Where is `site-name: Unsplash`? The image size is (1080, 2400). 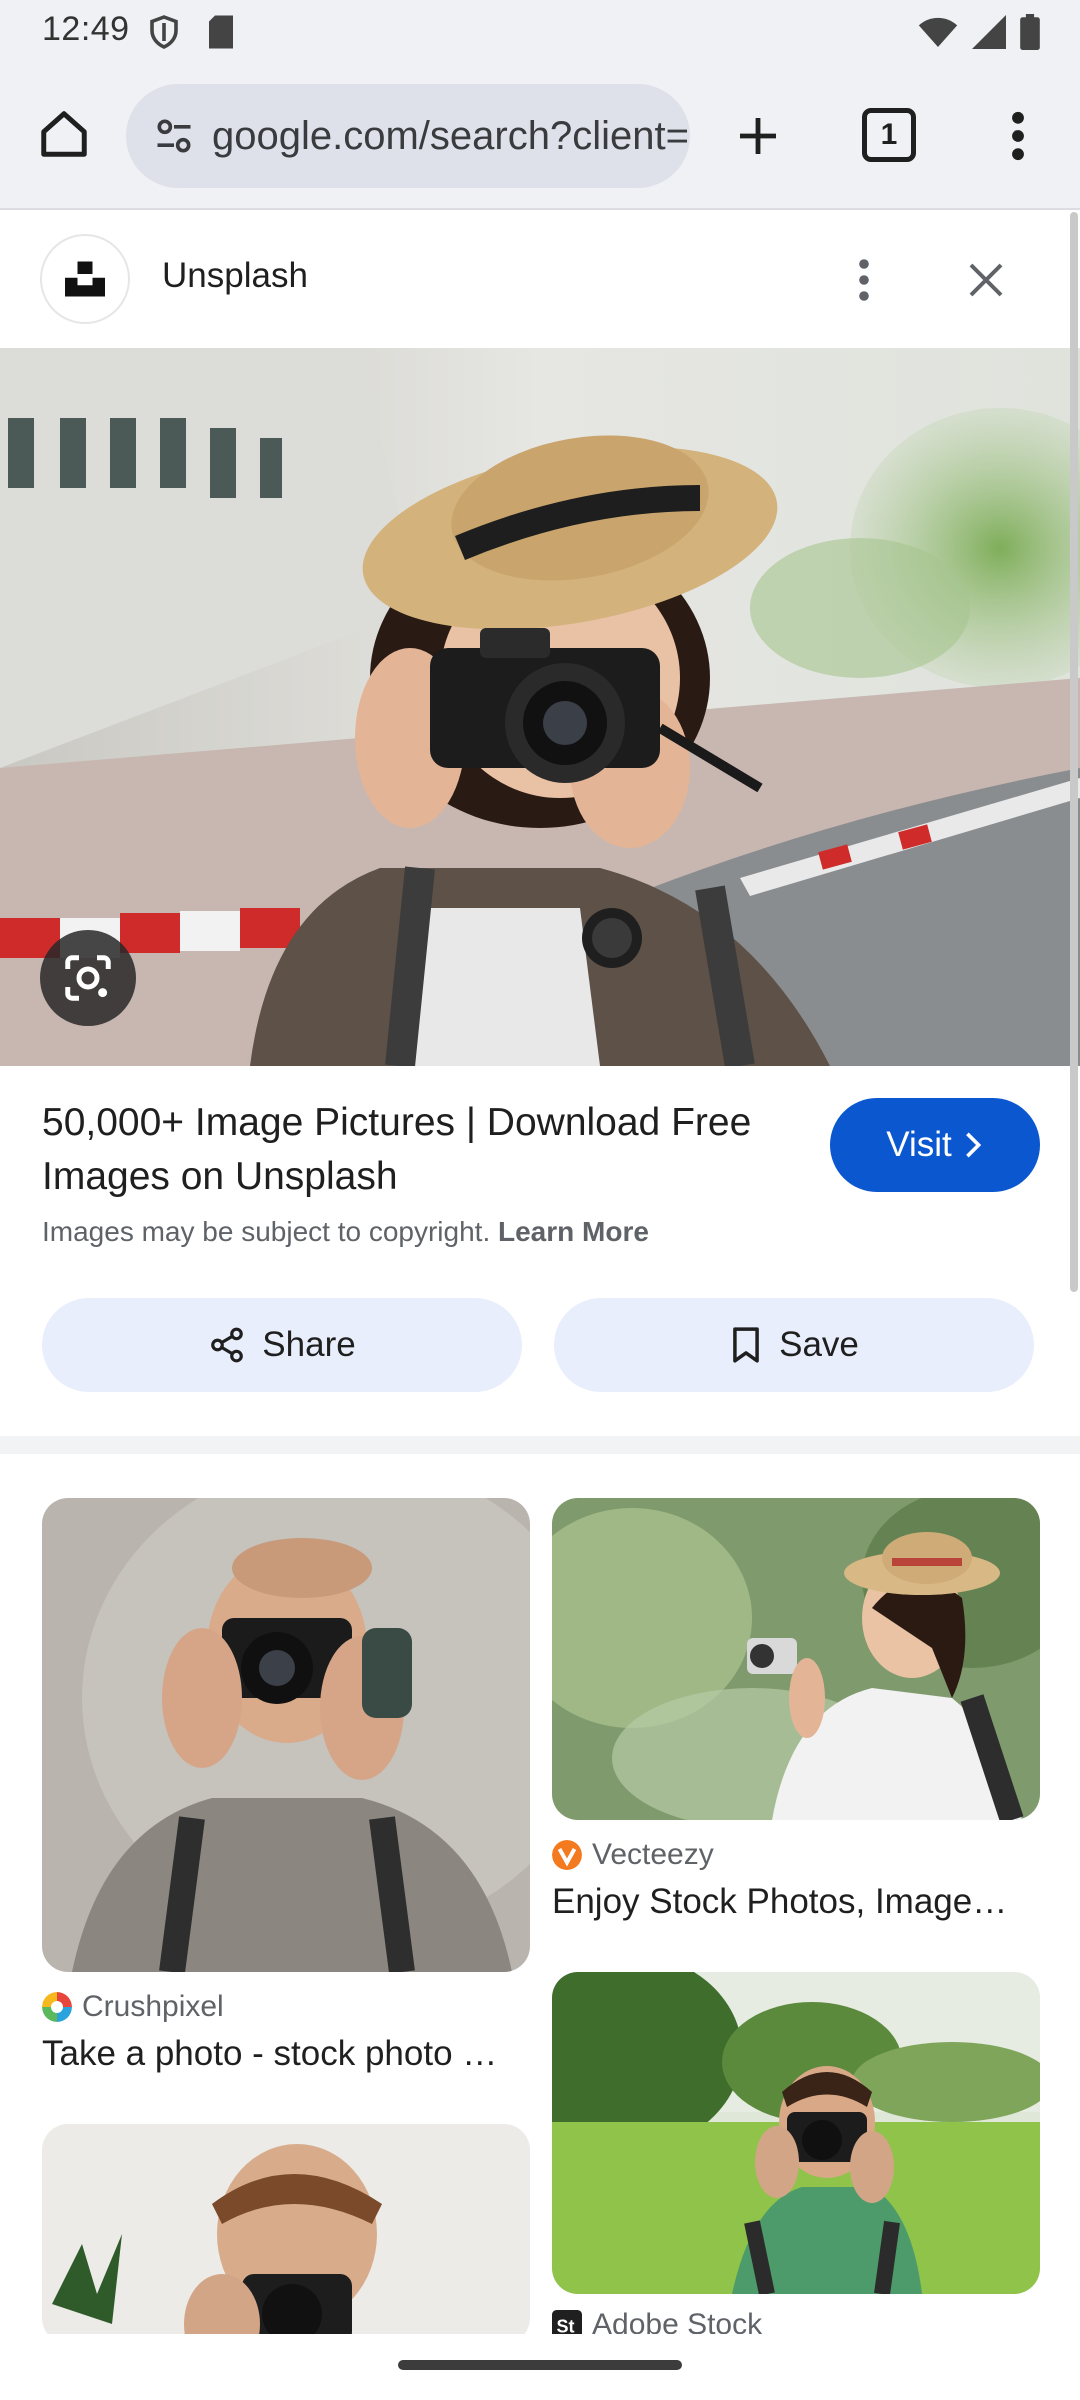 site-name: Unsplash is located at coordinates (235, 276).